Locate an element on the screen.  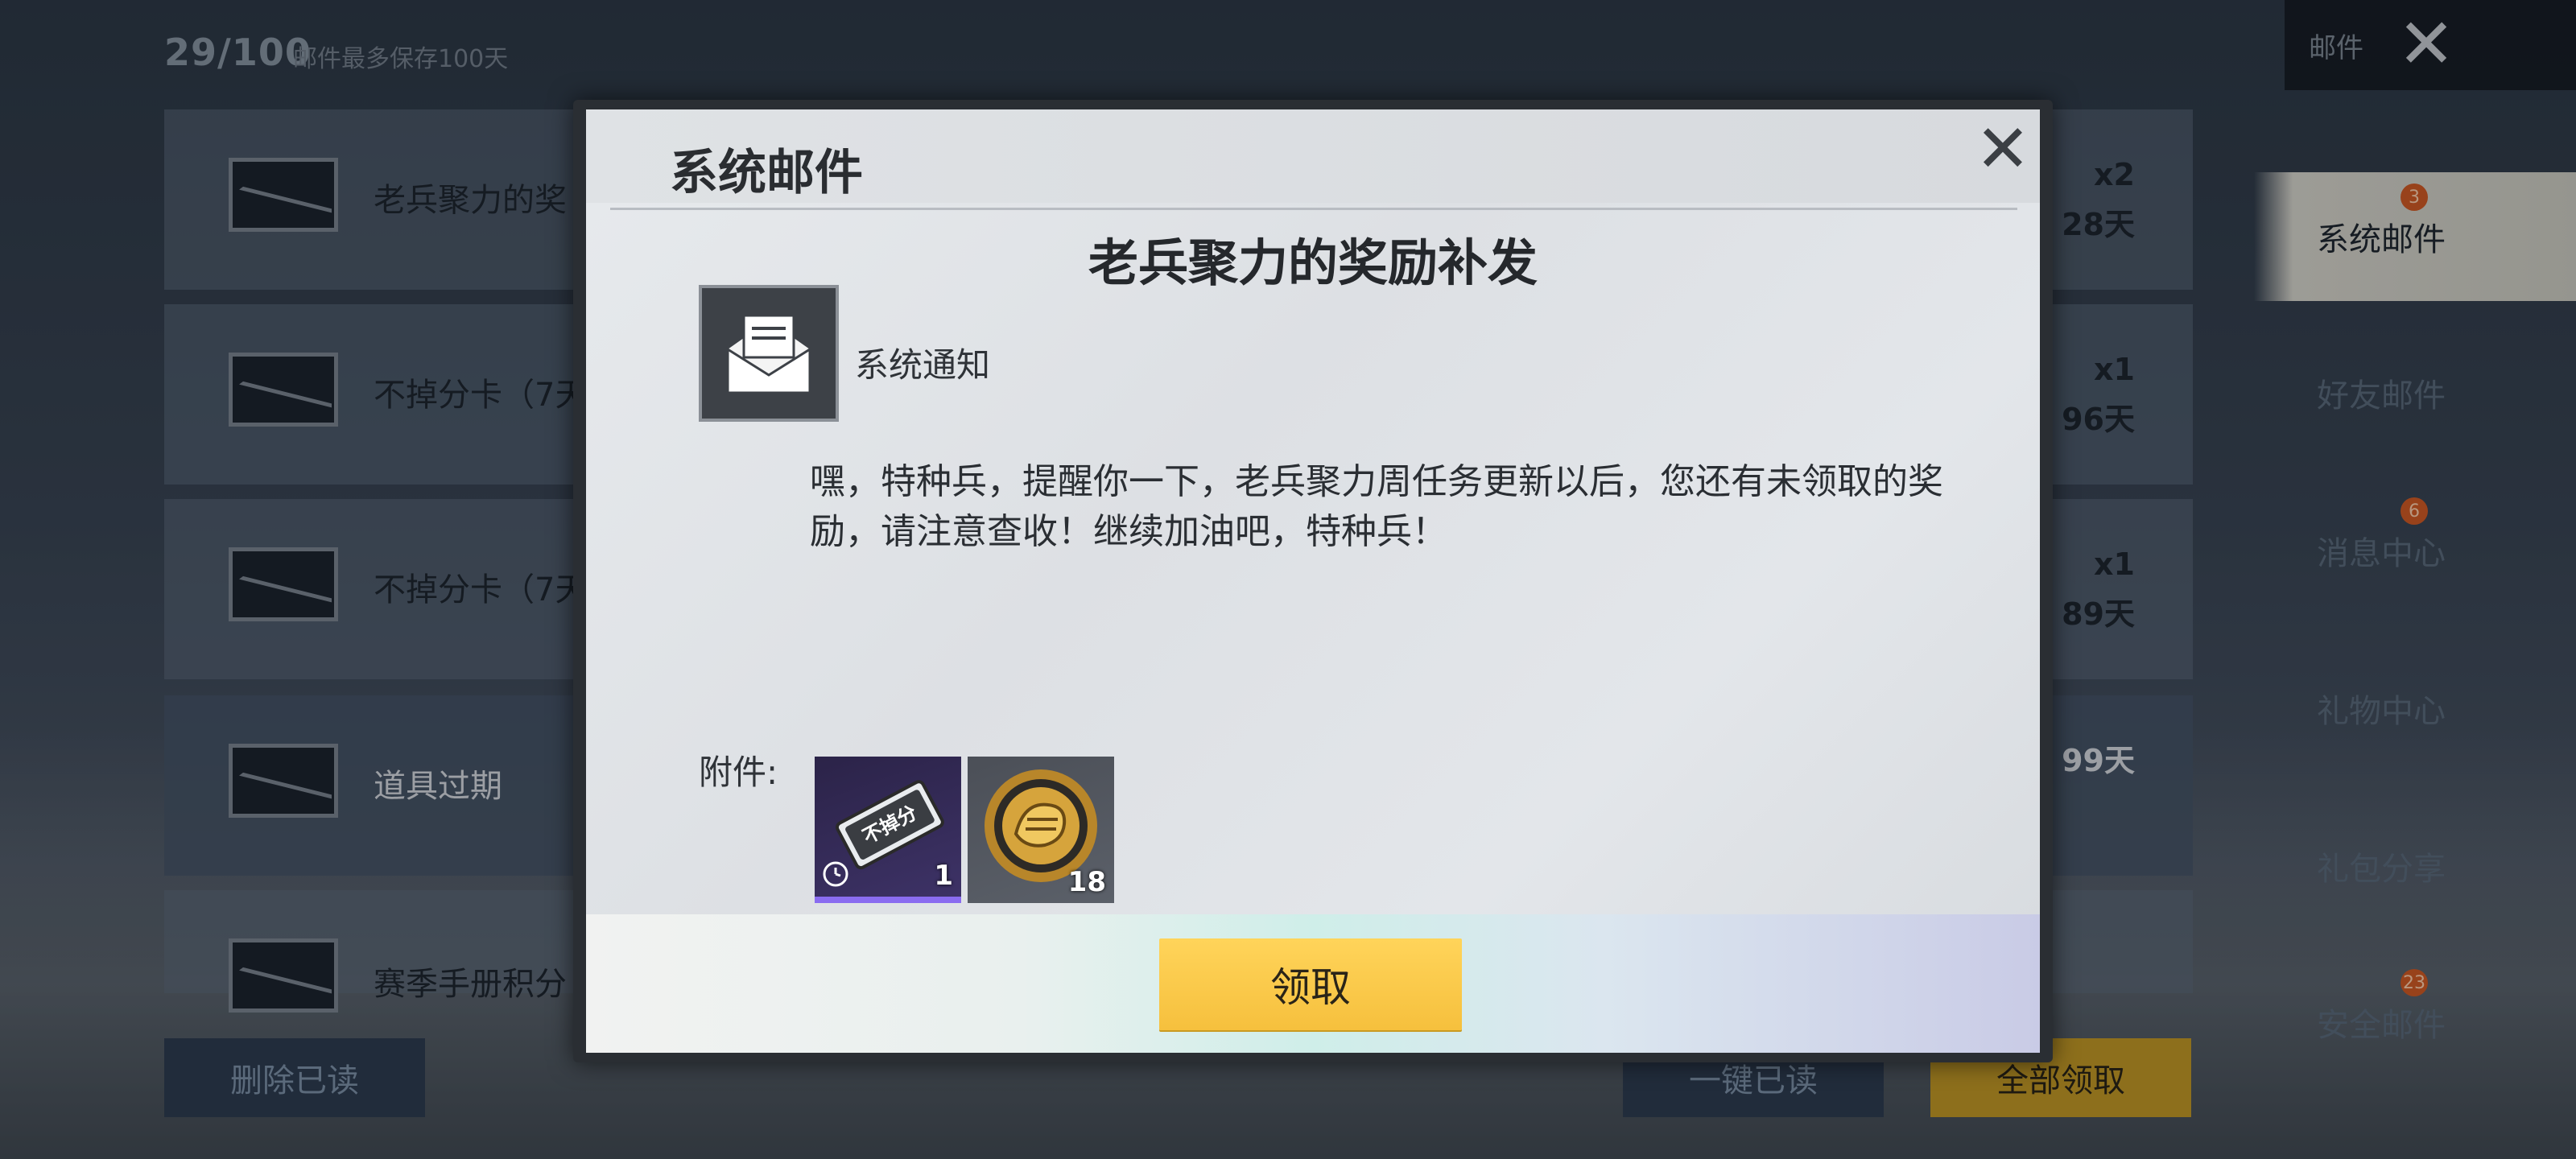
dialog-header: 系统邮件 ✕ is located at coordinates (1313, 156).